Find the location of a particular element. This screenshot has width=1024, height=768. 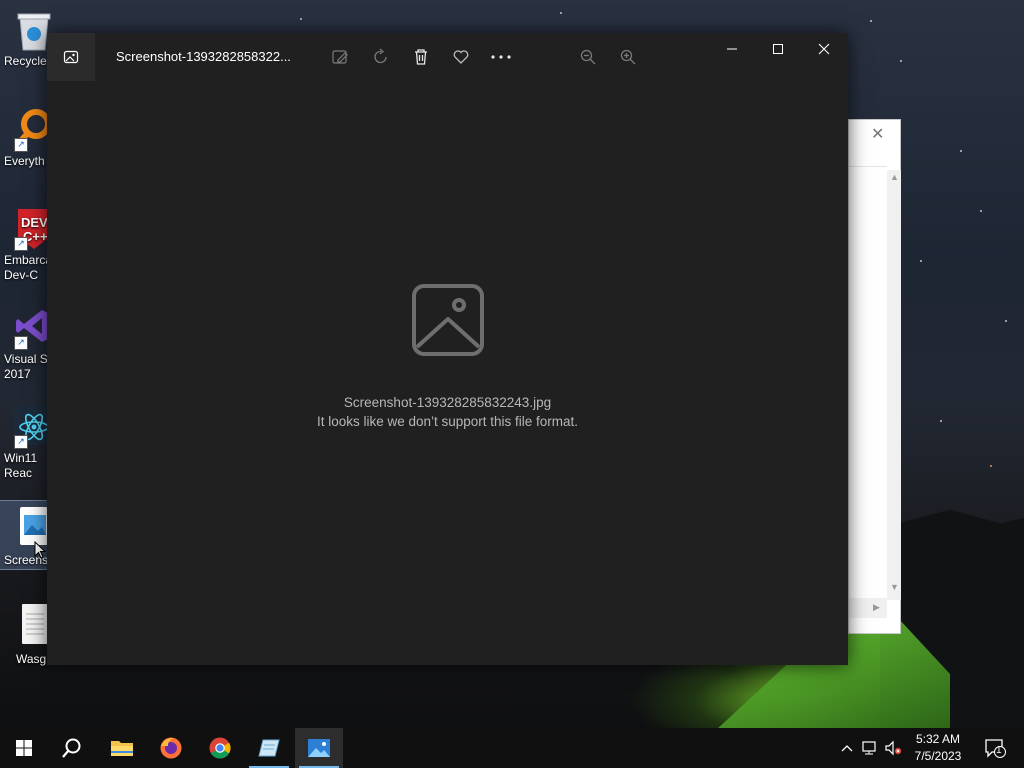

chrome-button is located at coordinates (220, 748).